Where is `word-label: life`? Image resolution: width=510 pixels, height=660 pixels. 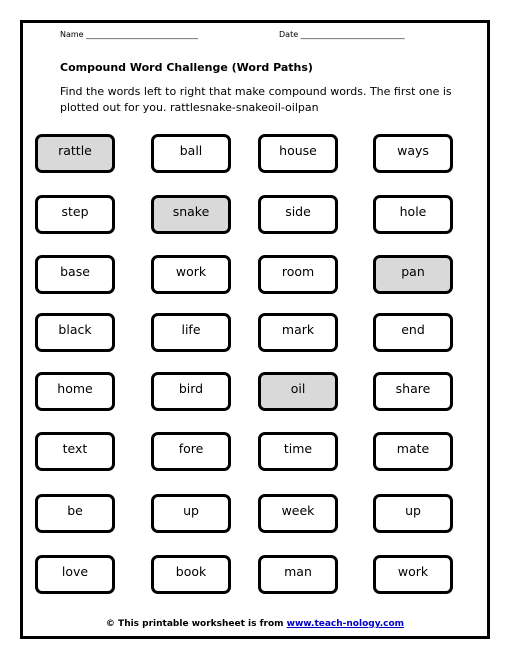 word-label: life is located at coordinates (191, 329).